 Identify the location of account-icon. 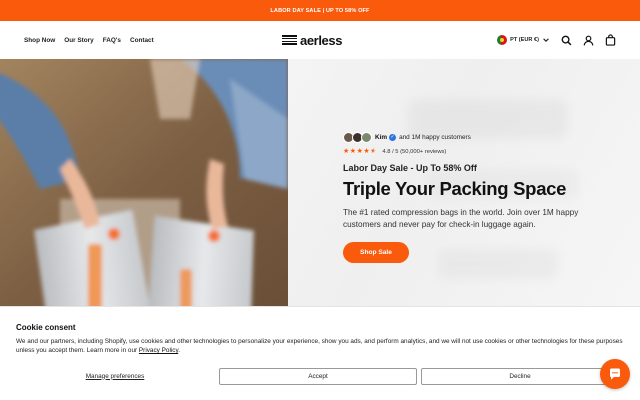
(588, 40).